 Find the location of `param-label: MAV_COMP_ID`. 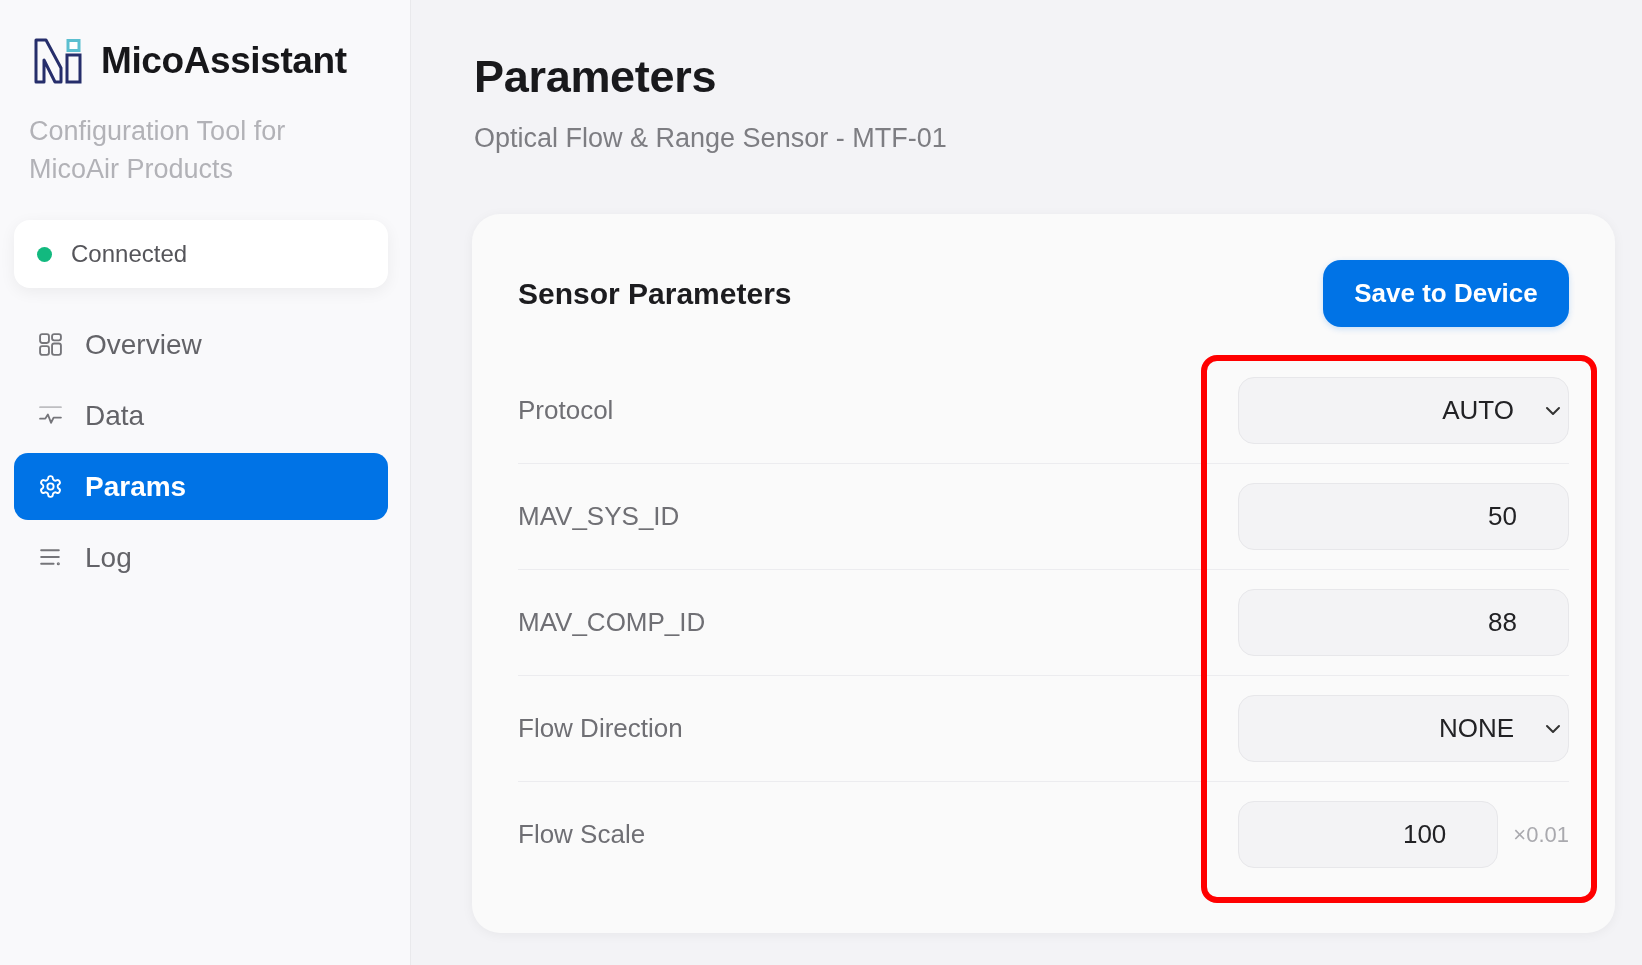

param-label: MAV_COMP_ID is located at coordinates (612, 622).